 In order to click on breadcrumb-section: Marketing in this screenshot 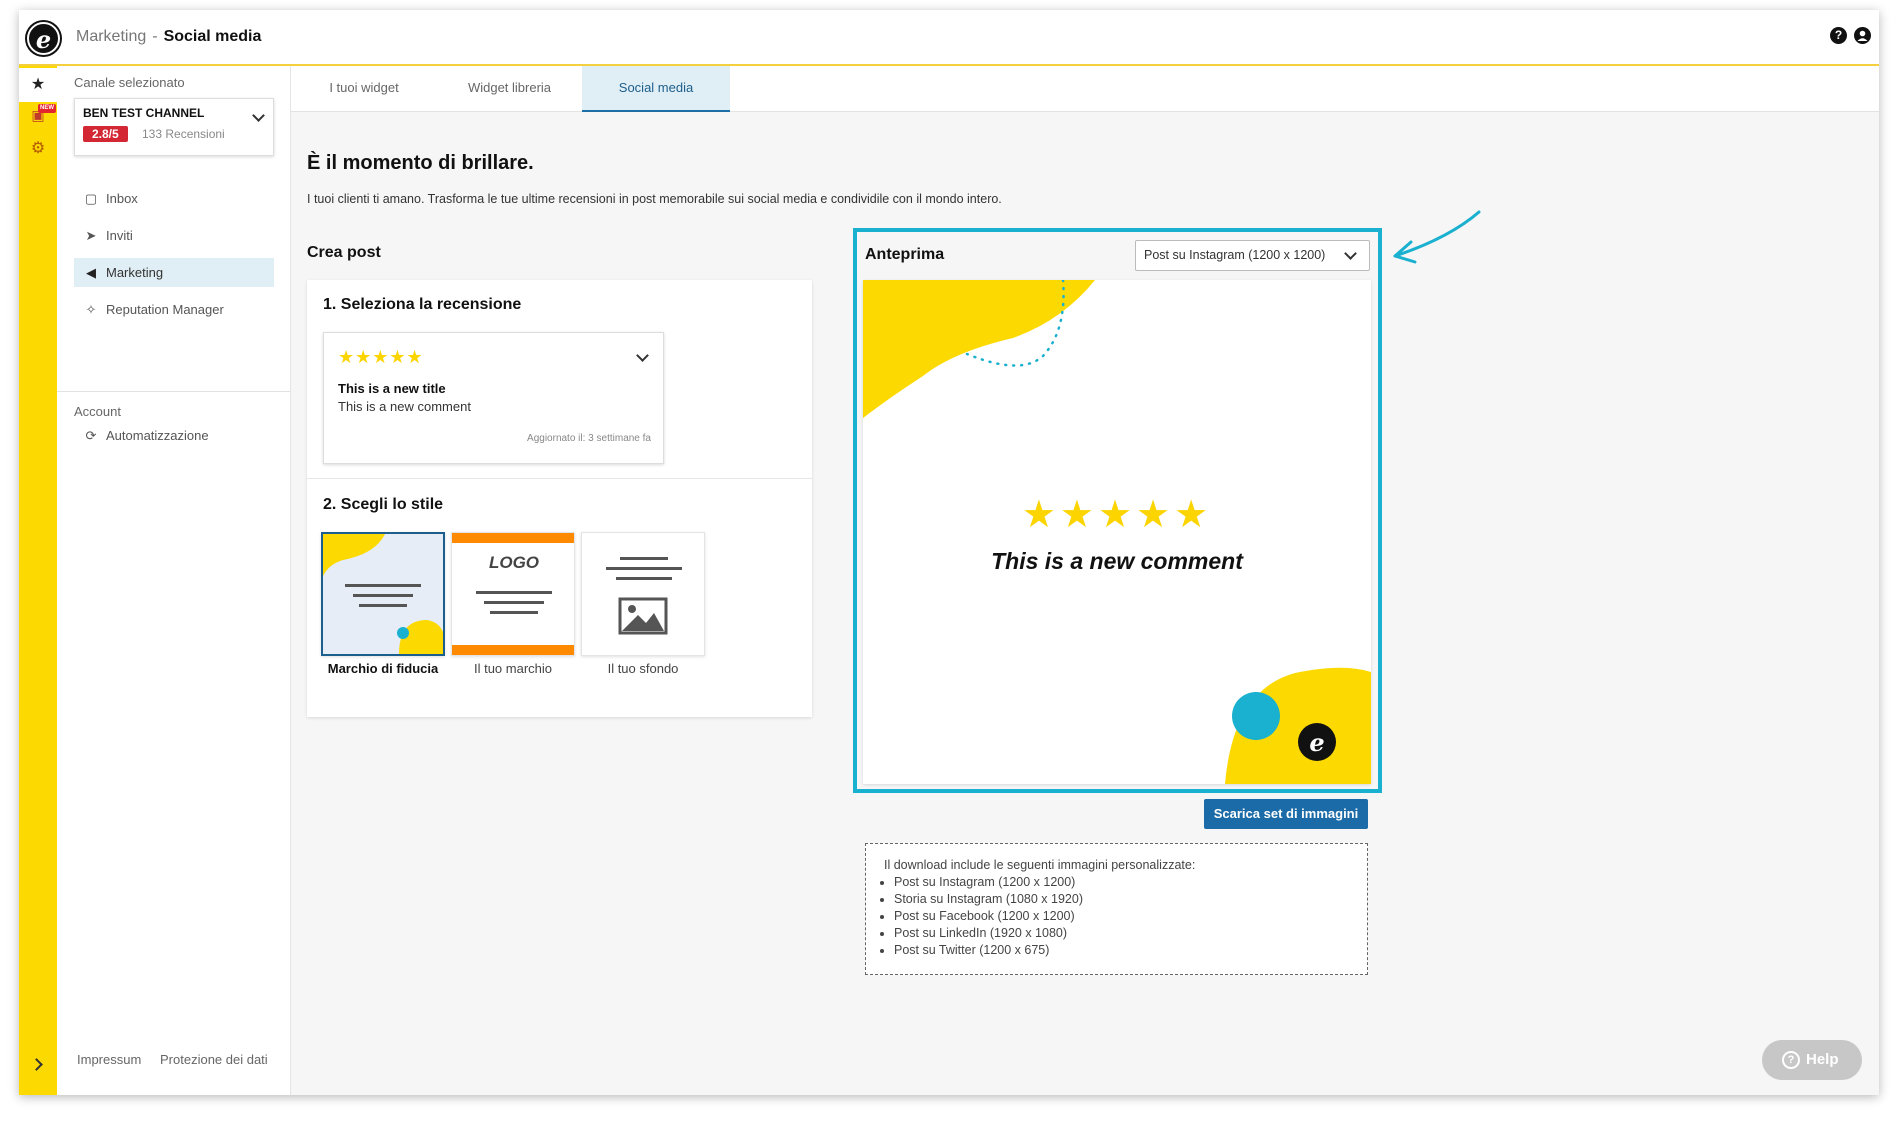, I will do `click(111, 36)`.